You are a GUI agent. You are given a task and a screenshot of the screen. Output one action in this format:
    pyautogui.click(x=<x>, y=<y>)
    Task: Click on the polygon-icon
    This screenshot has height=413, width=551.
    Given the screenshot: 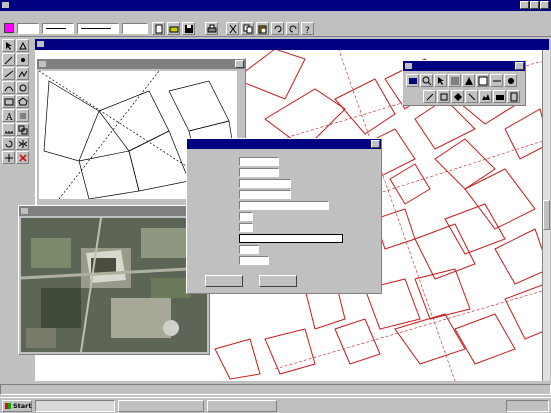 What is the action you would take?
    pyautogui.click(x=22, y=101)
    